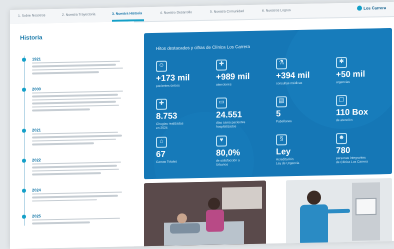 The image size is (394, 249). I want to click on stat-label: consultas médicas, so click(289, 83).